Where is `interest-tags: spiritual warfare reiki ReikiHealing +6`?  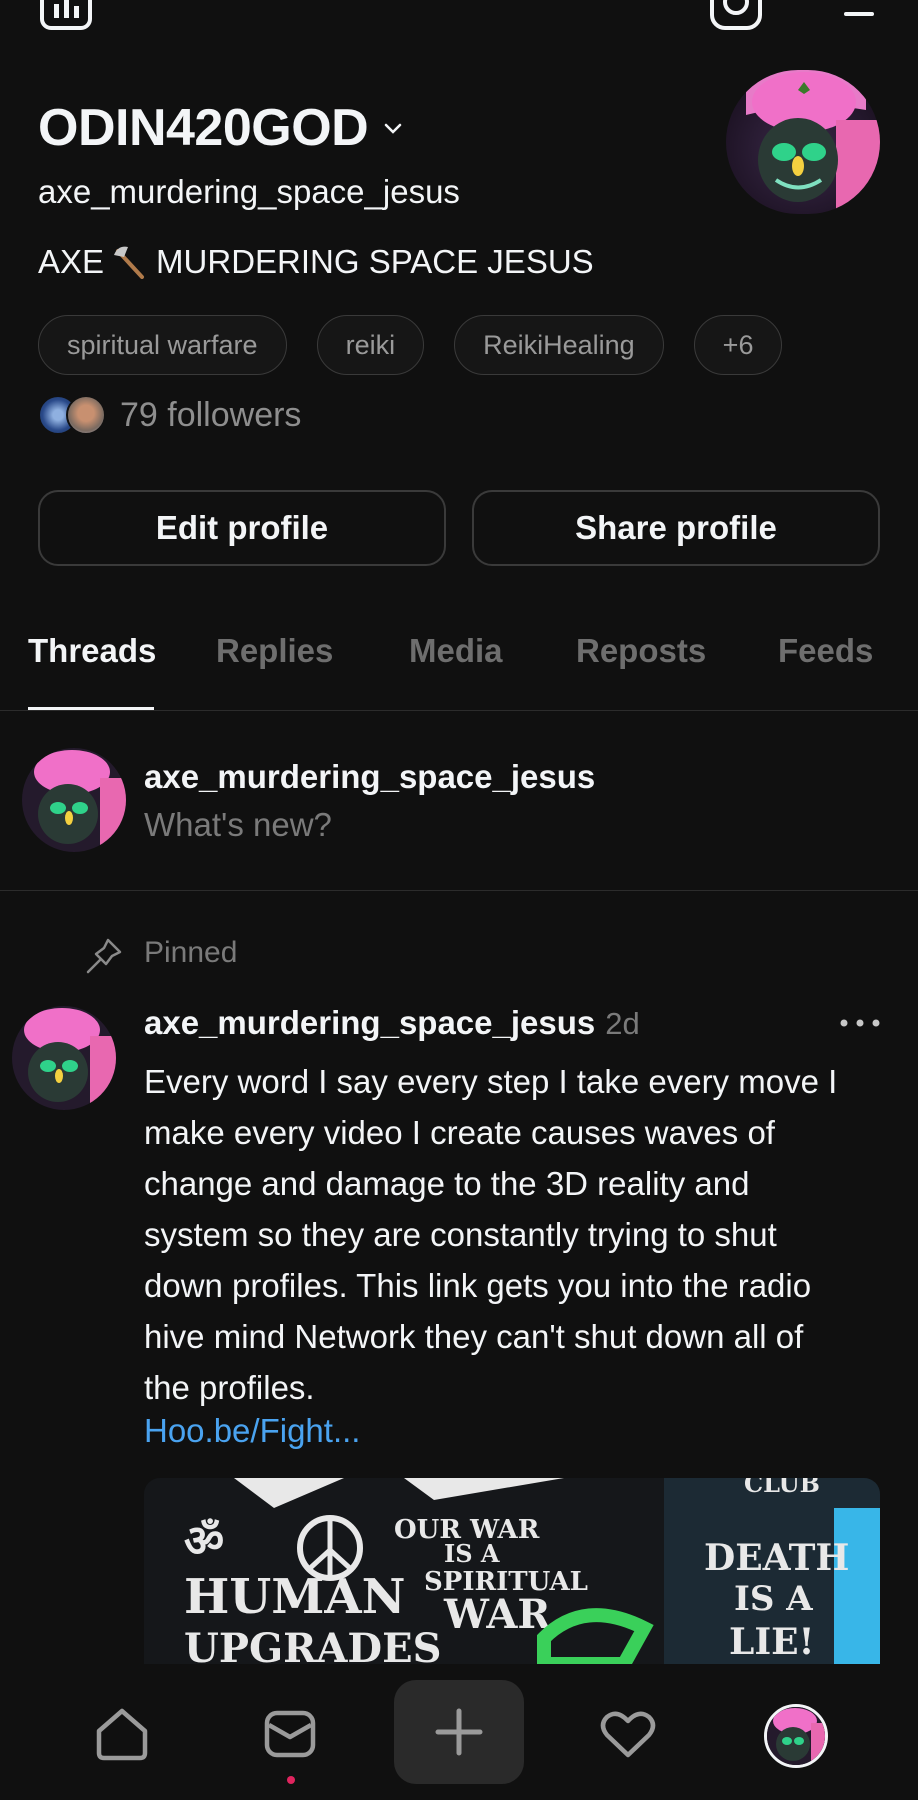 interest-tags: spiritual warfare reiki ReikiHealing +6 is located at coordinates (410, 345).